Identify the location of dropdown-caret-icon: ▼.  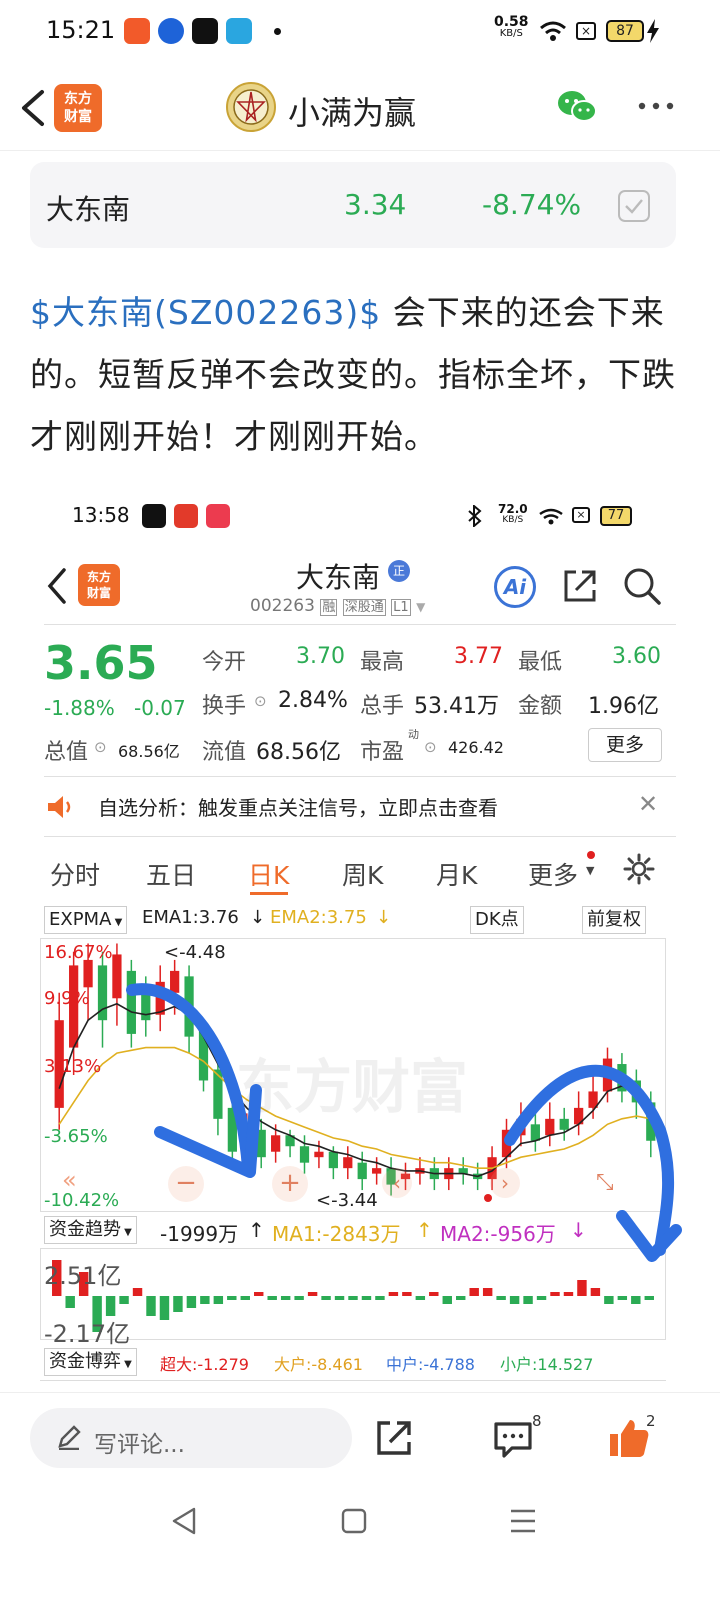
(590, 870).